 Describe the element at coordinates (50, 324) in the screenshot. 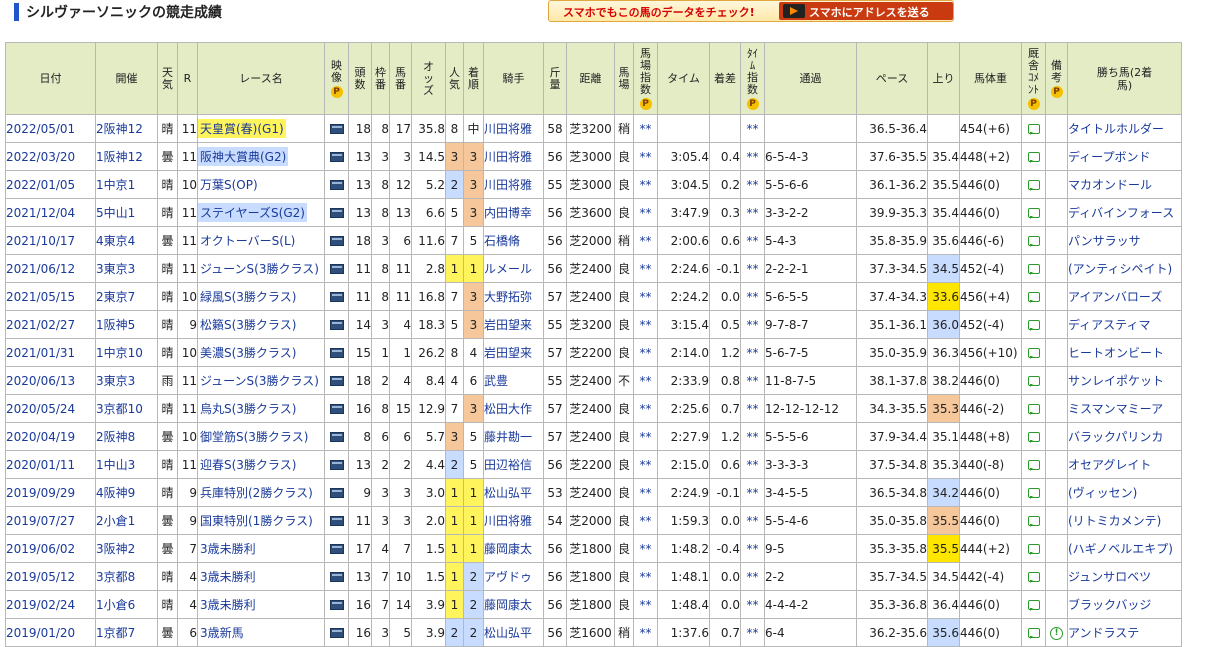

I see `race-date-link: 2021/02/27` at that location.